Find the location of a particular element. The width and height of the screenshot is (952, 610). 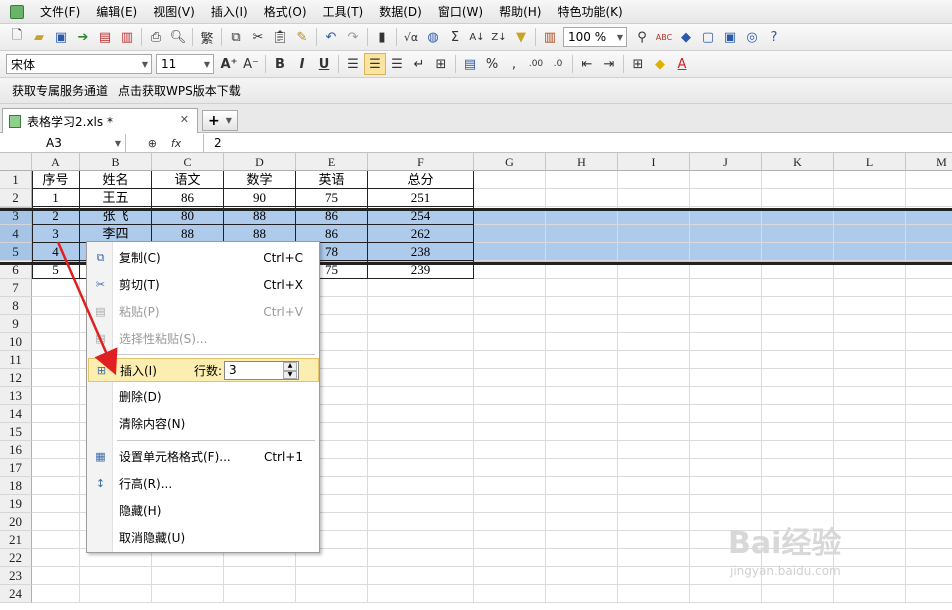

row-header-22: 22 is located at coordinates (16, 558).